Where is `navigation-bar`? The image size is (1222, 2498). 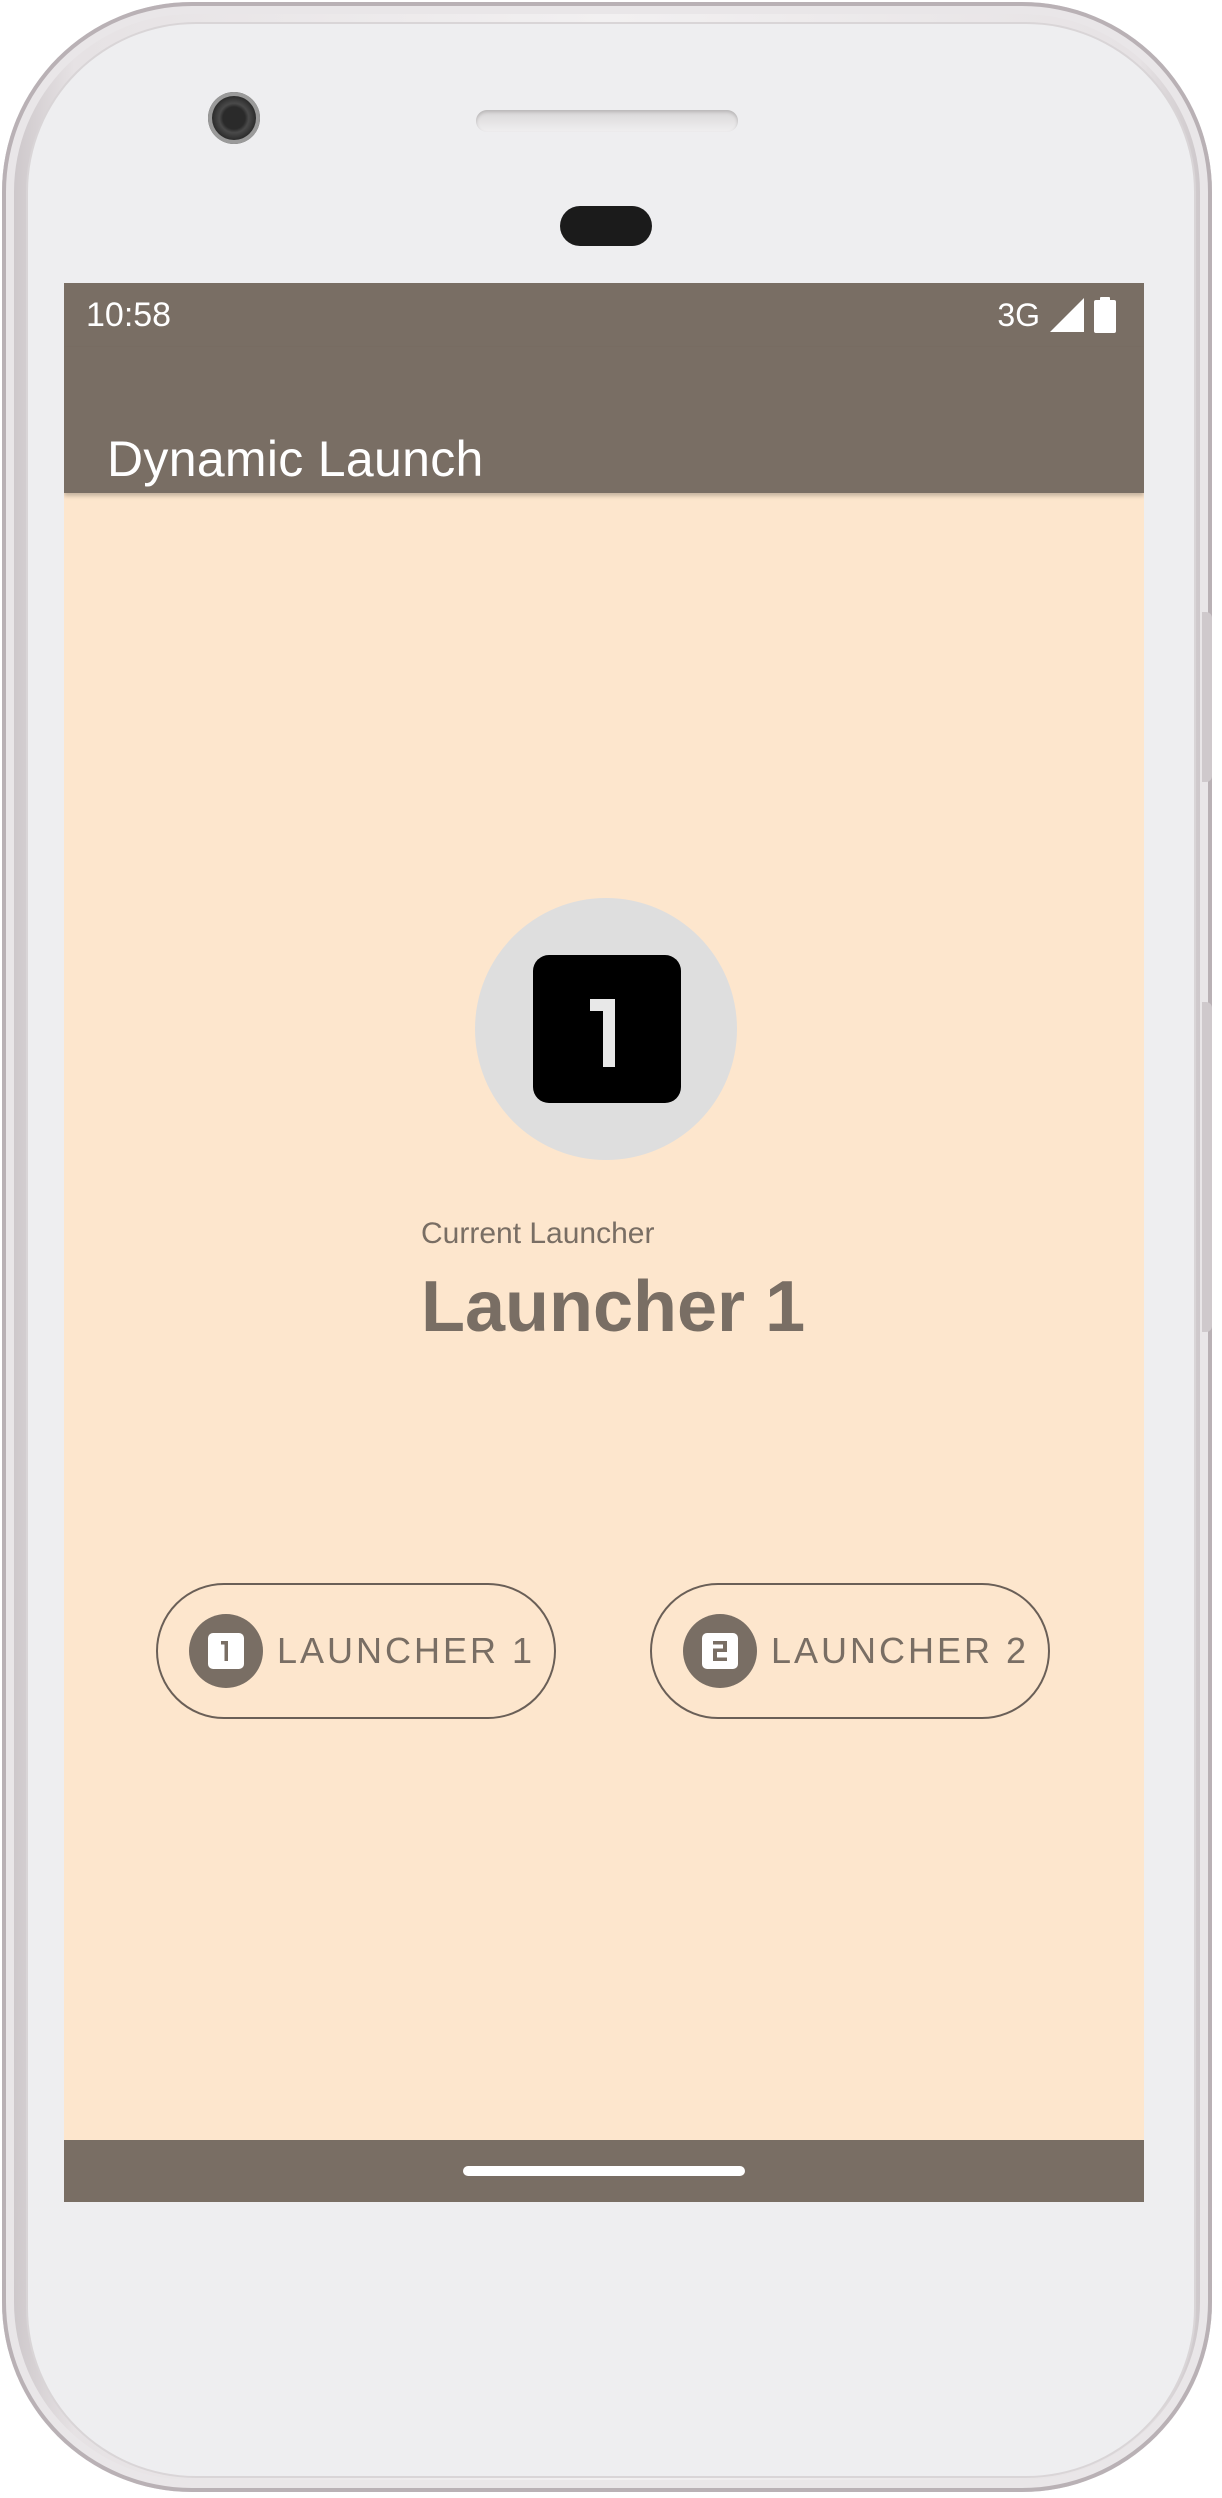 navigation-bar is located at coordinates (604, 2171).